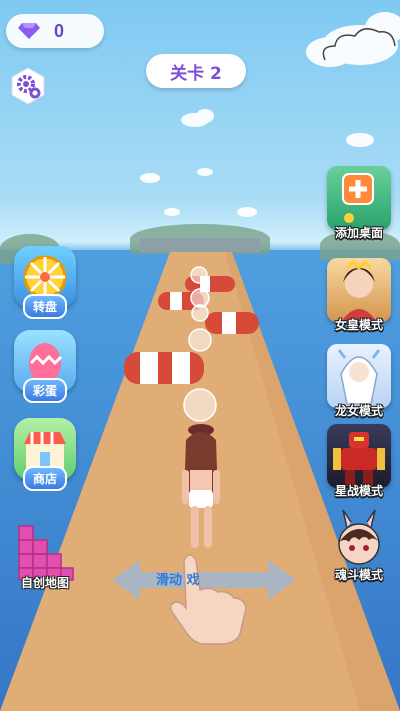 Image resolution: width=400 pixels, height=711 pixels. I want to click on soul-fight-mode-button: 魂斗模式, so click(359, 545).